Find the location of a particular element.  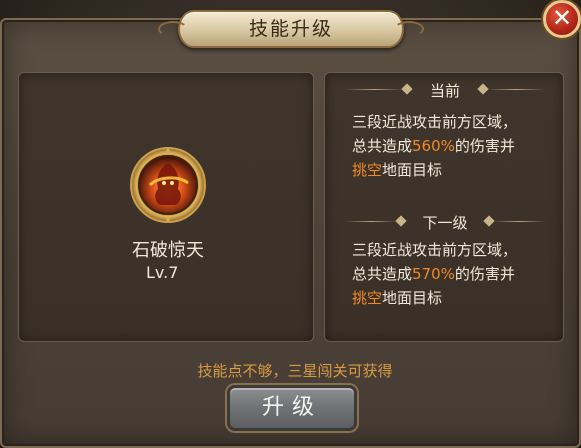

current-level-header: 当前 is located at coordinates (445, 90).